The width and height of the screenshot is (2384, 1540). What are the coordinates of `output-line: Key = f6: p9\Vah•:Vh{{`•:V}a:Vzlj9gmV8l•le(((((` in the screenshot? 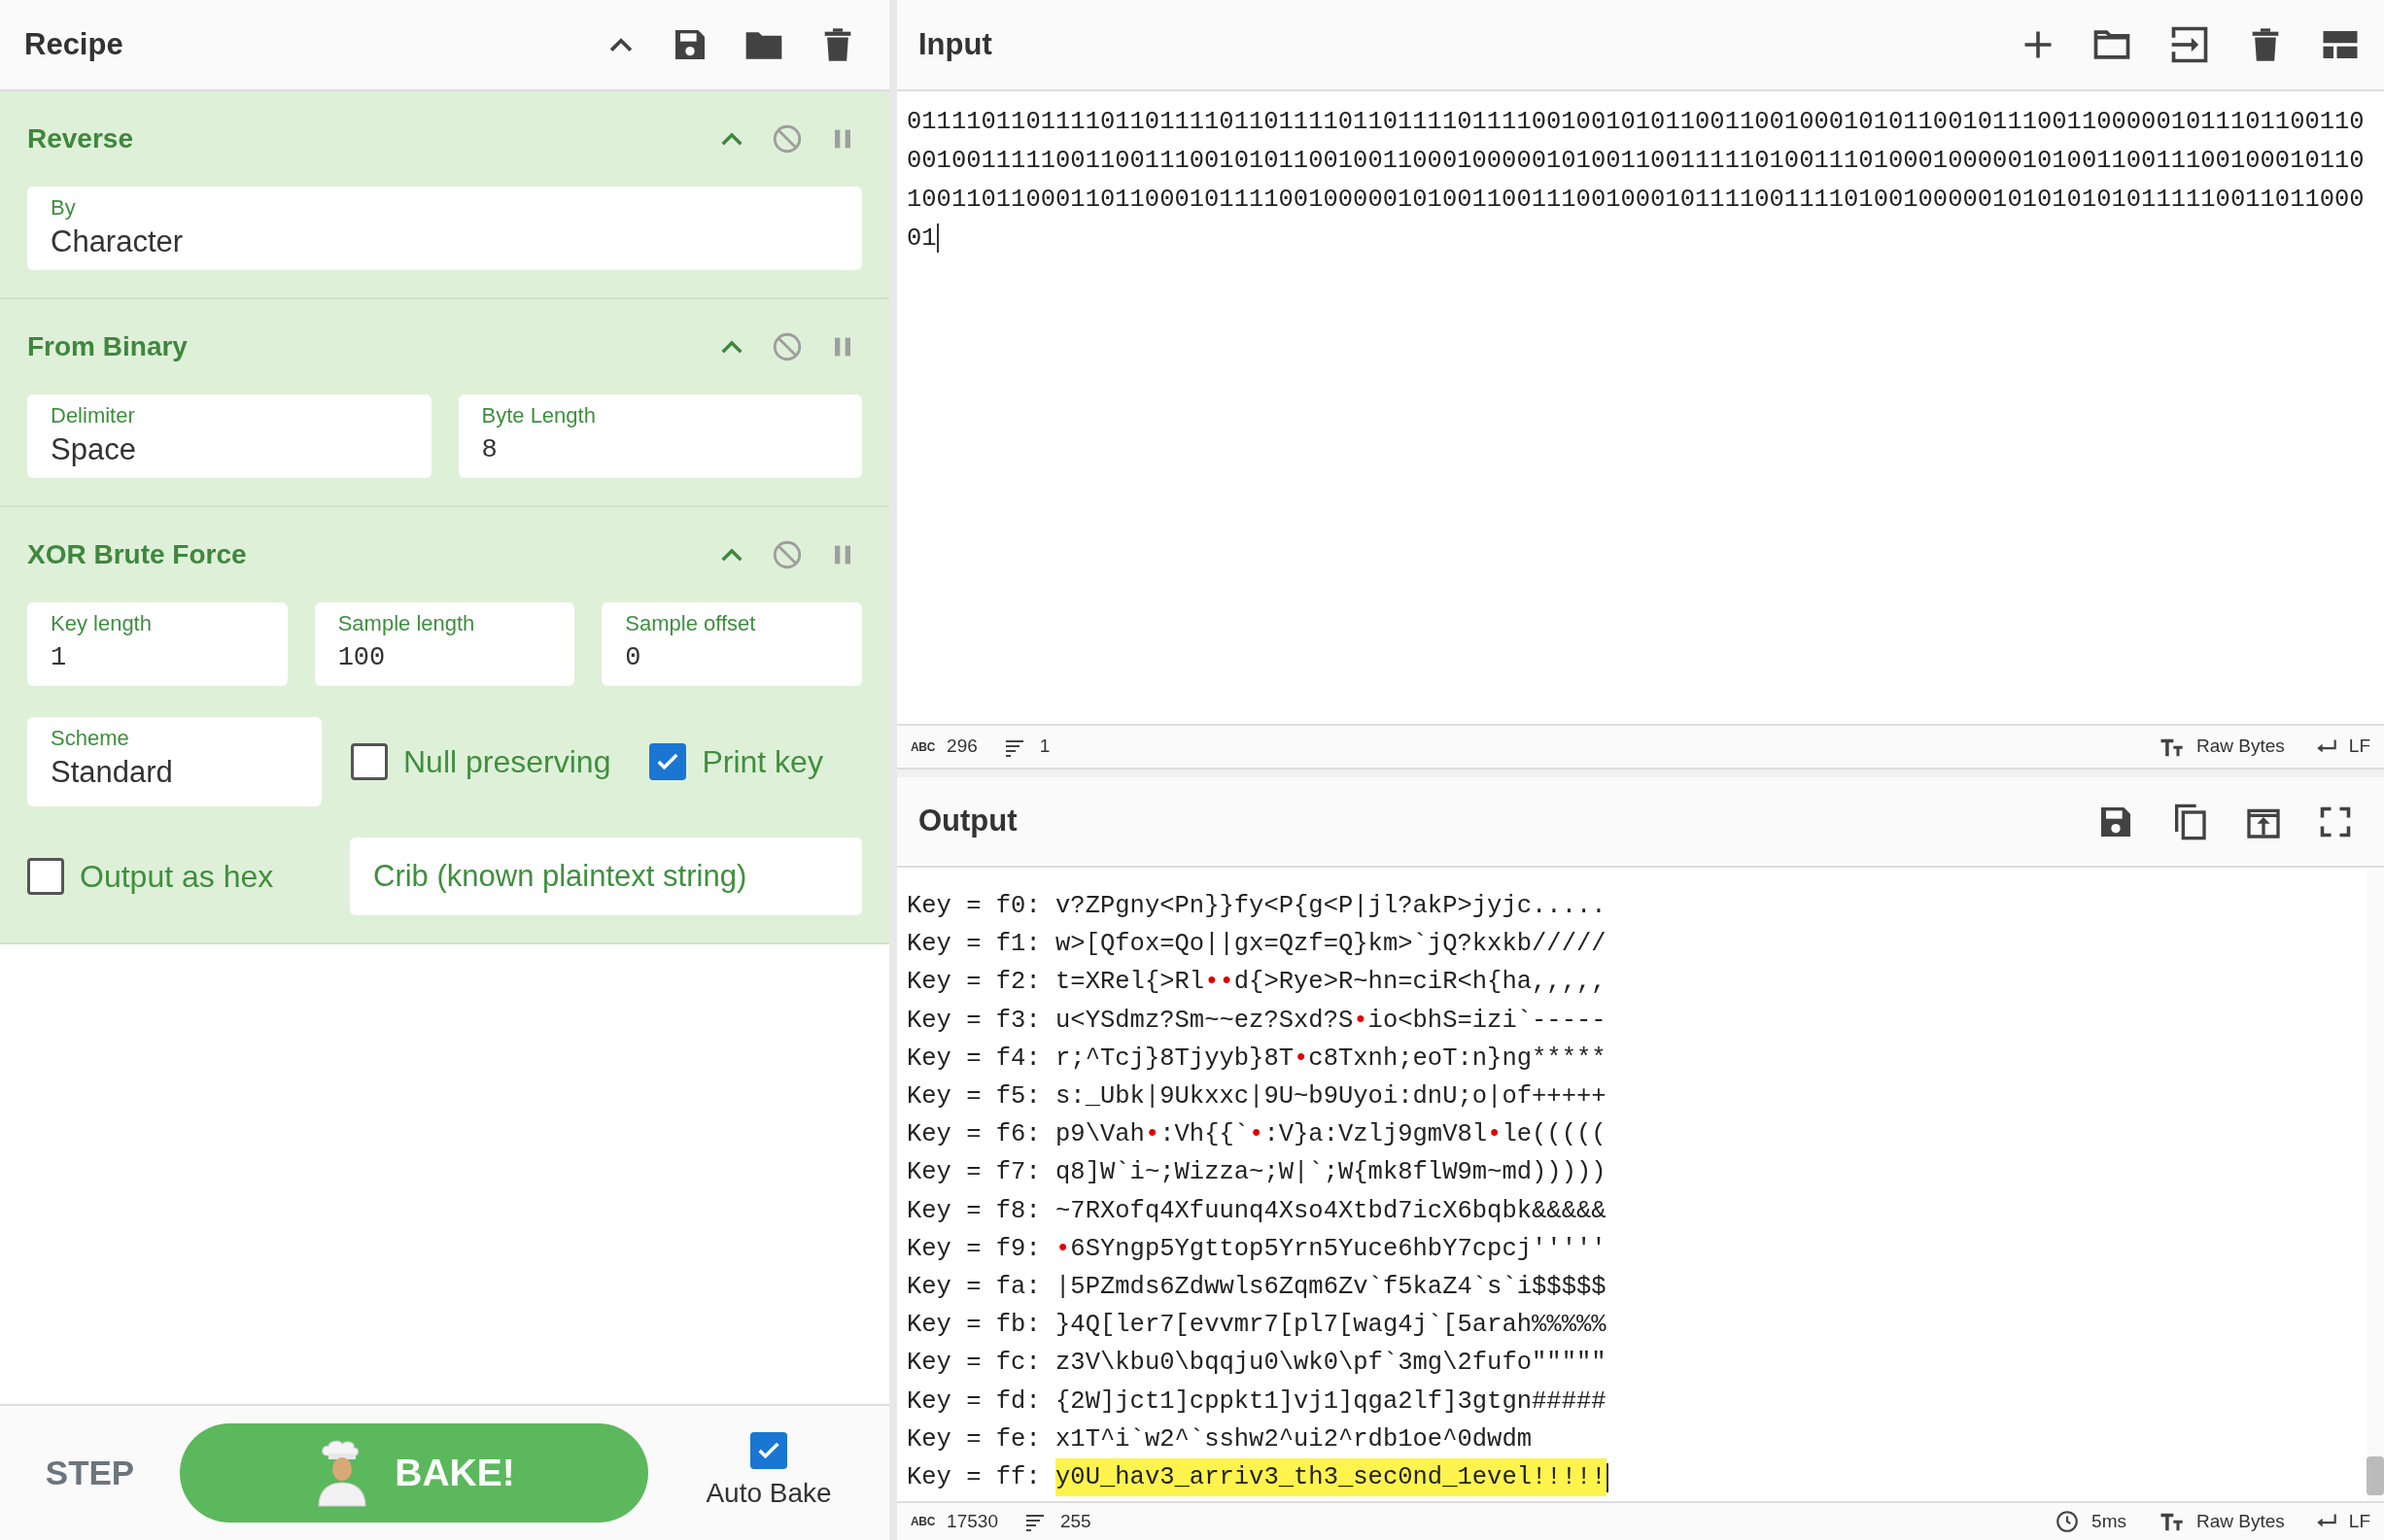 It's located at (1257, 1135).